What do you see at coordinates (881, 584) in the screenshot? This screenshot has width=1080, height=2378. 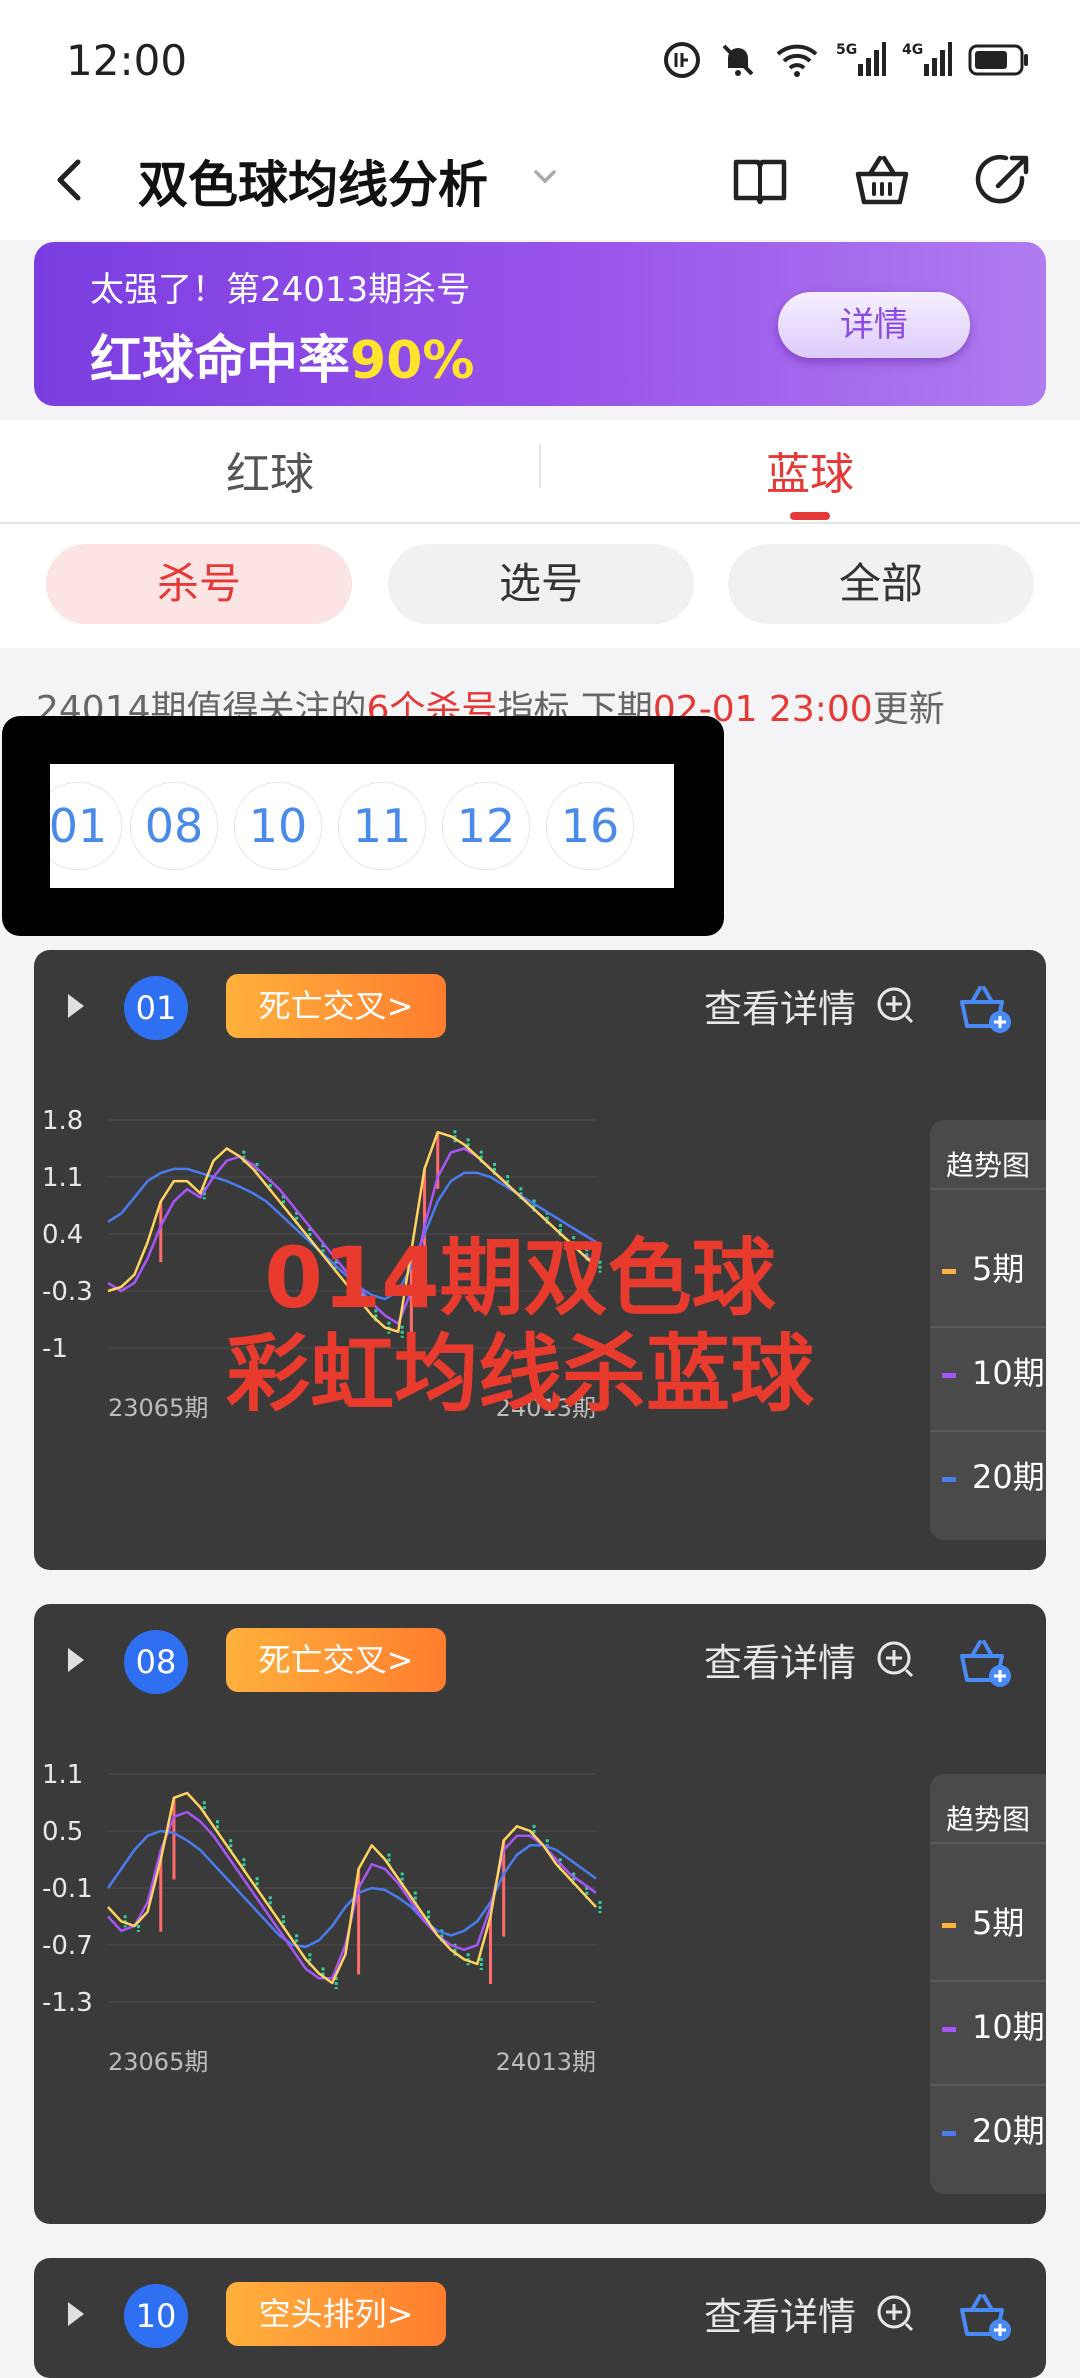 I see `filter-all-button: 全部` at bounding box center [881, 584].